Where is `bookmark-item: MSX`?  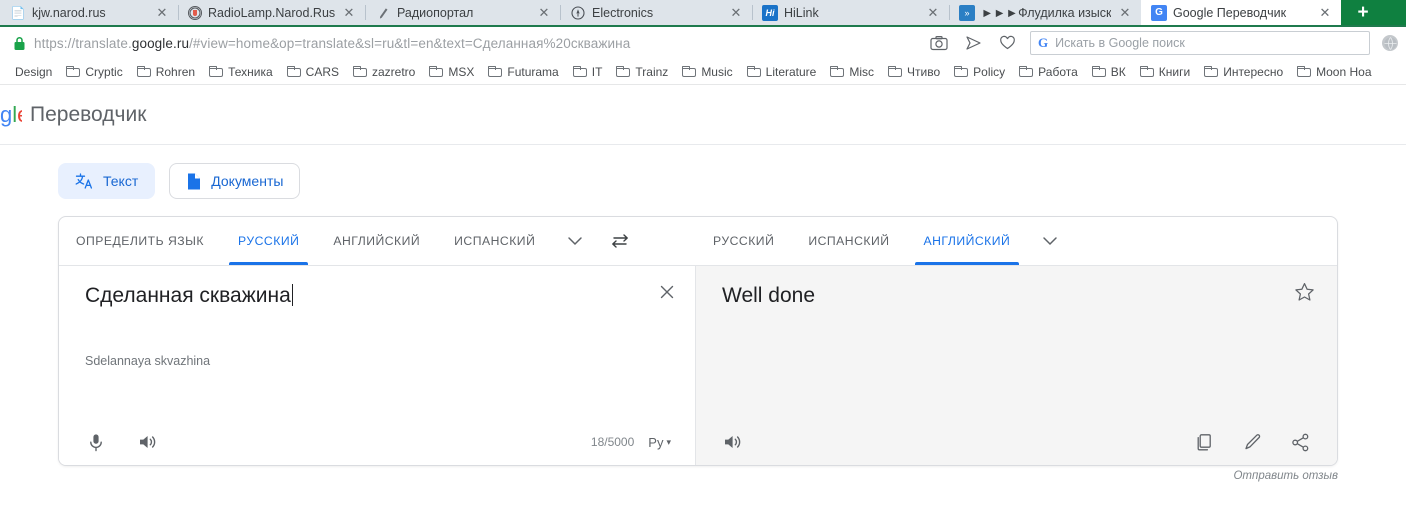 bookmark-item: MSX is located at coordinates (451, 72).